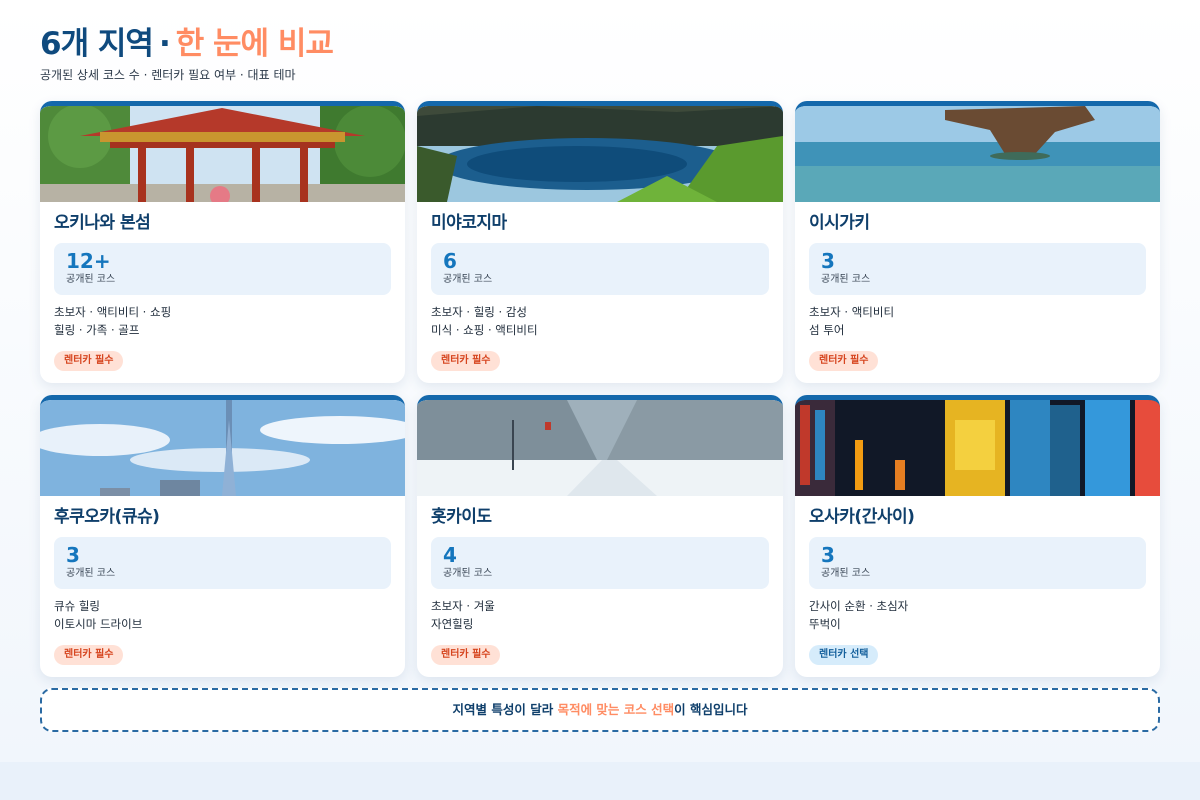  Describe the element at coordinates (113, 312) in the screenshot. I see `theme-tags-line-1: 초보자 · 액티비티 · 쇼핑` at that location.